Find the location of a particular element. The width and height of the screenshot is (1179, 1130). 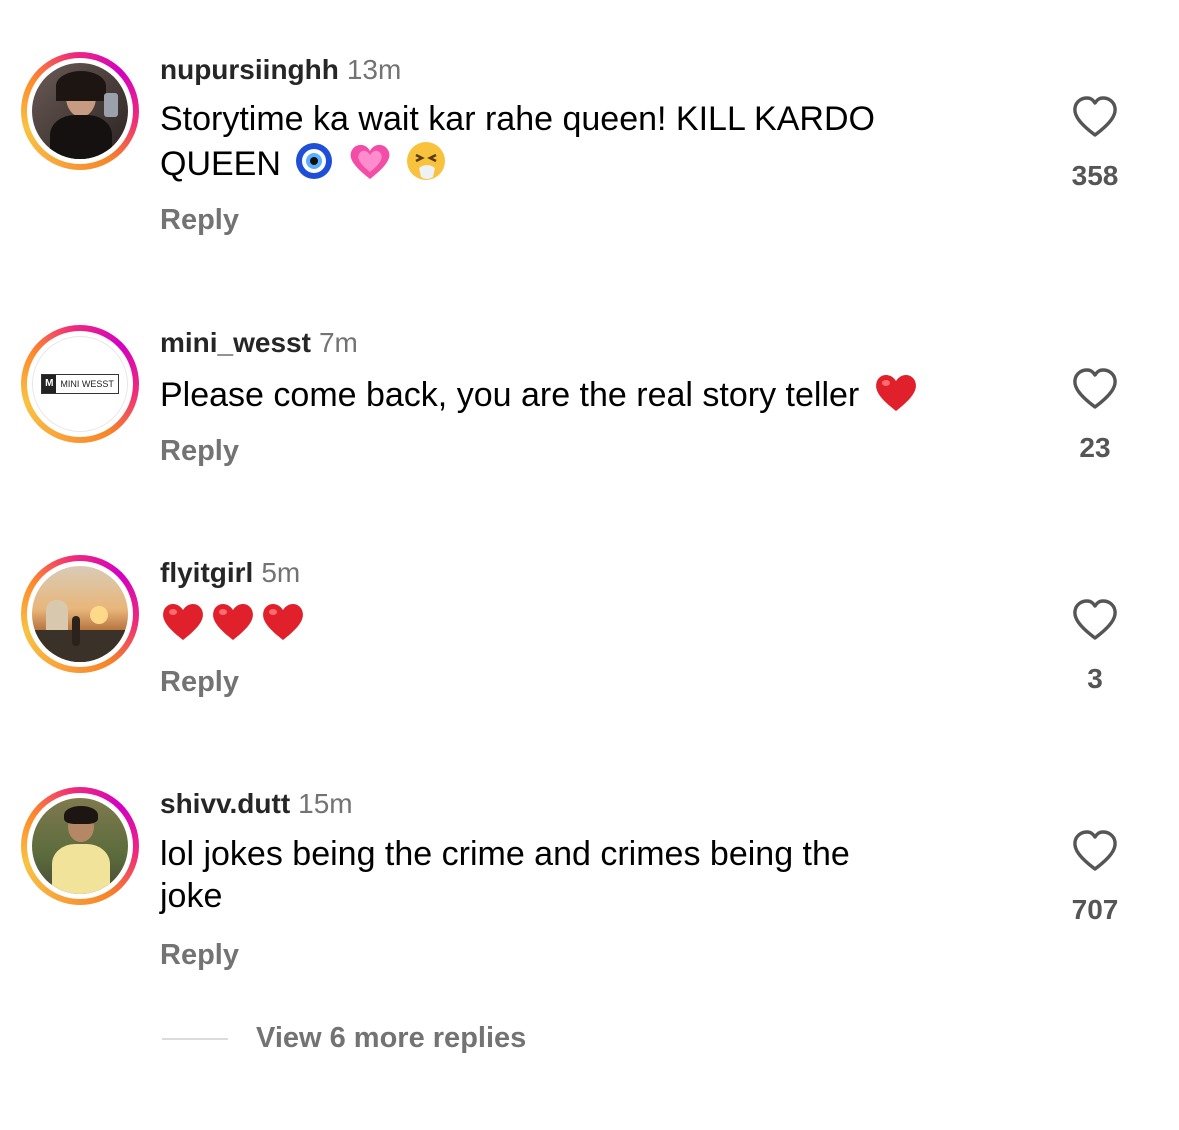

like-control: 358 is located at coordinates (1095, 143).